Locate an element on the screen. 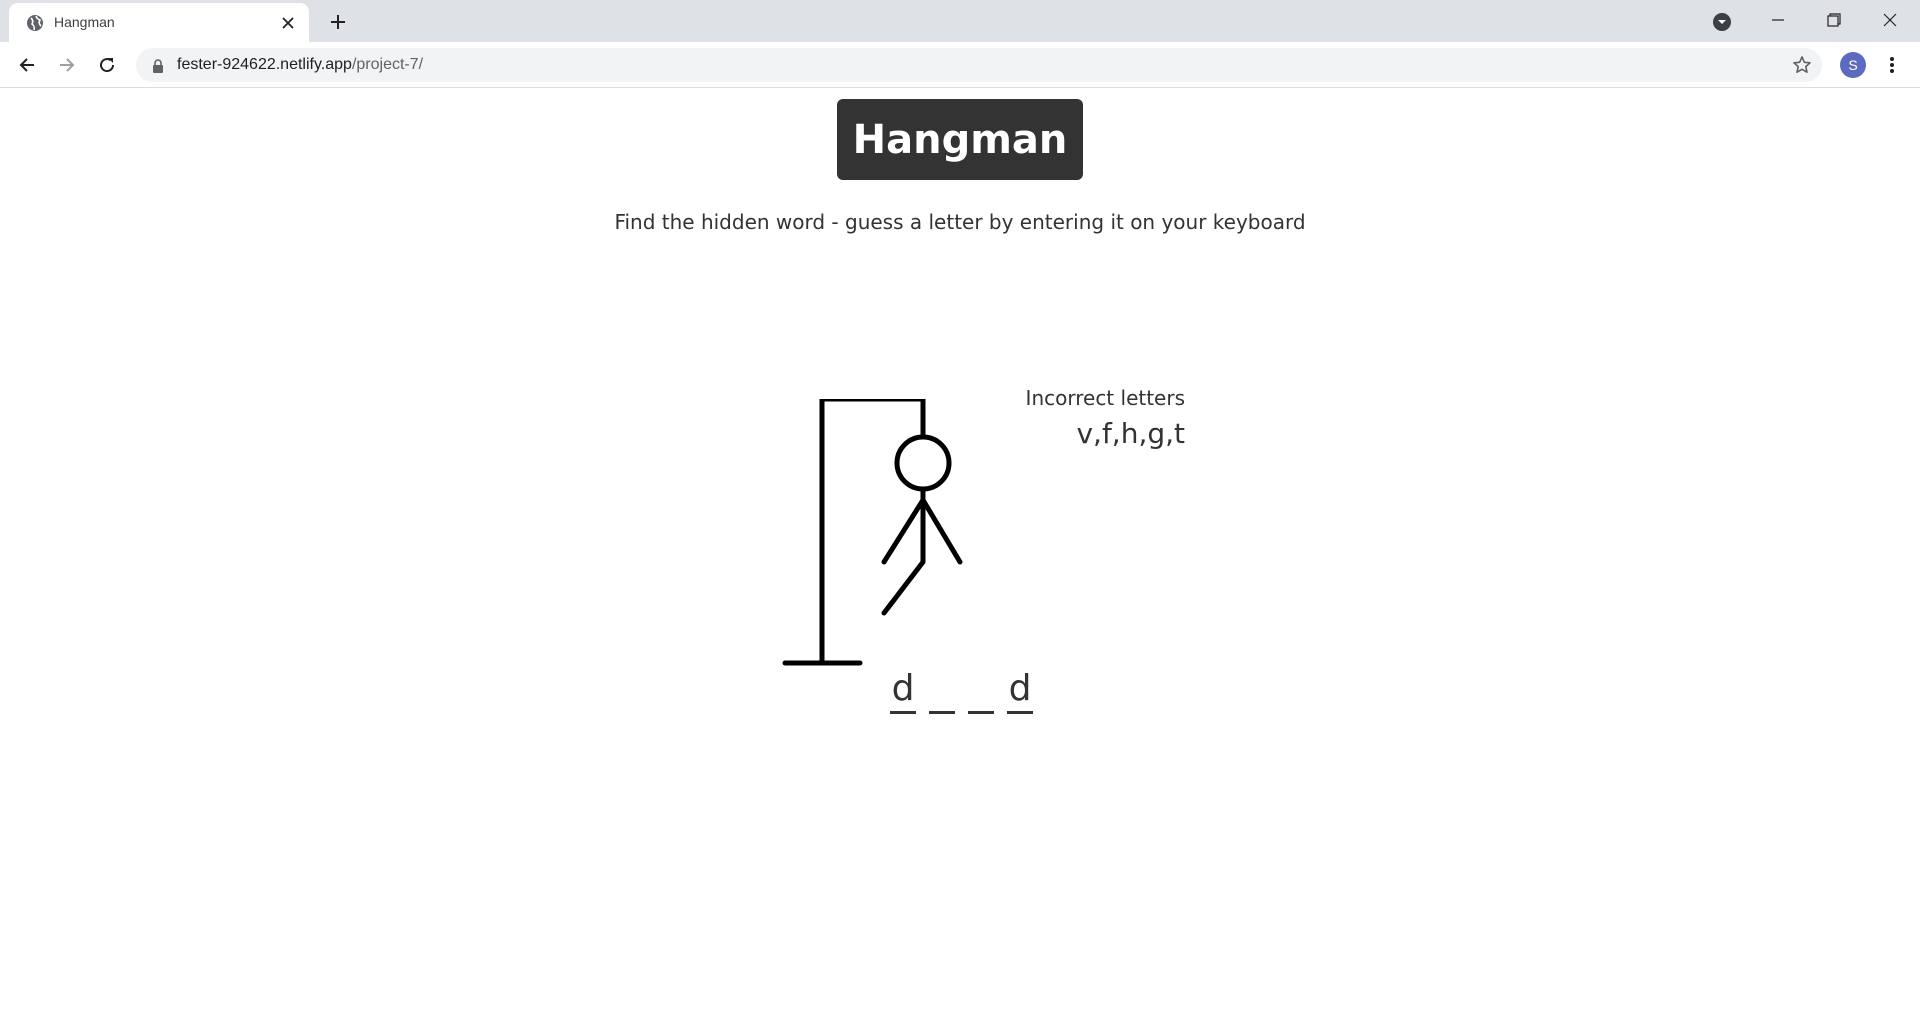 This screenshot has width=1920, height=1030. globe-icon is located at coordinates (35, 23).